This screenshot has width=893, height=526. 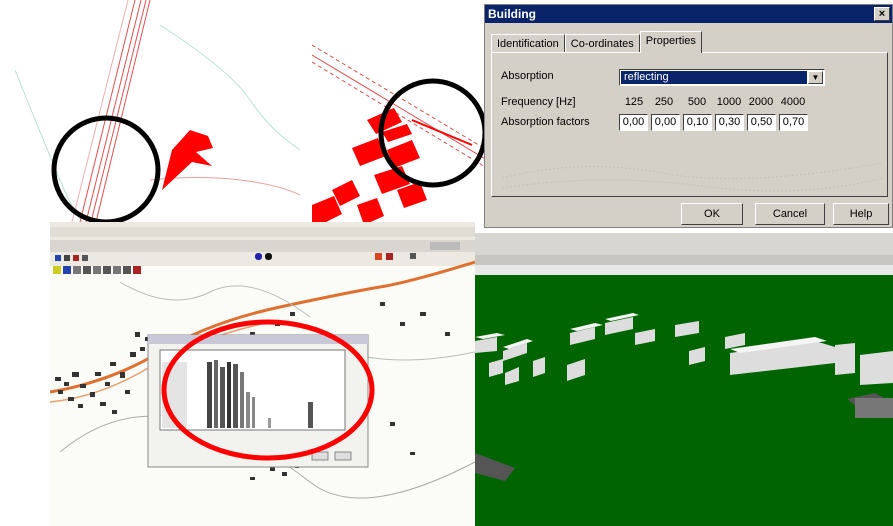 I want to click on tab-bar: Identification Co-ordinates Properties, so click(x=596, y=42).